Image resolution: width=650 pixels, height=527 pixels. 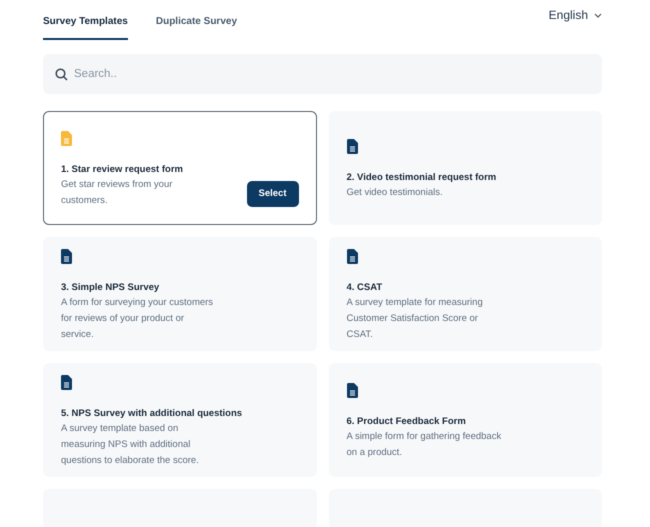 What do you see at coordinates (465, 168) in the screenshot?
I see `template-card: 2. Video testimonial request form Get video testimonials.` at bounding box center [465, 168].